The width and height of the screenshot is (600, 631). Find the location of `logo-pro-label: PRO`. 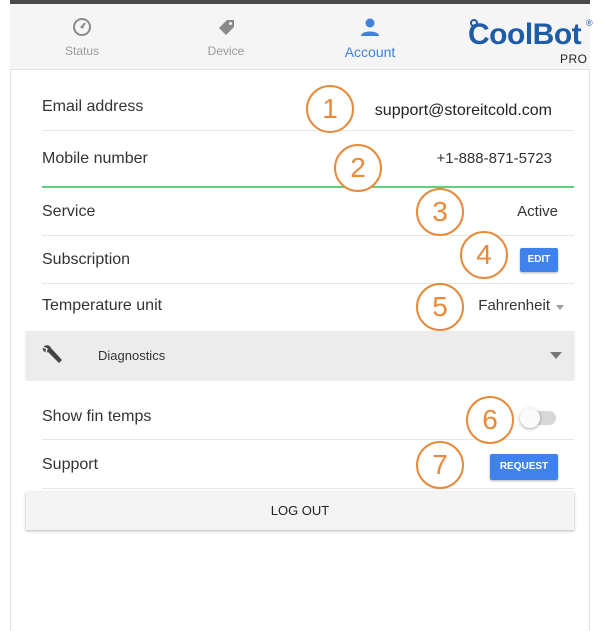

logo-pro-label: PRO is located at coordinates (574, 59).